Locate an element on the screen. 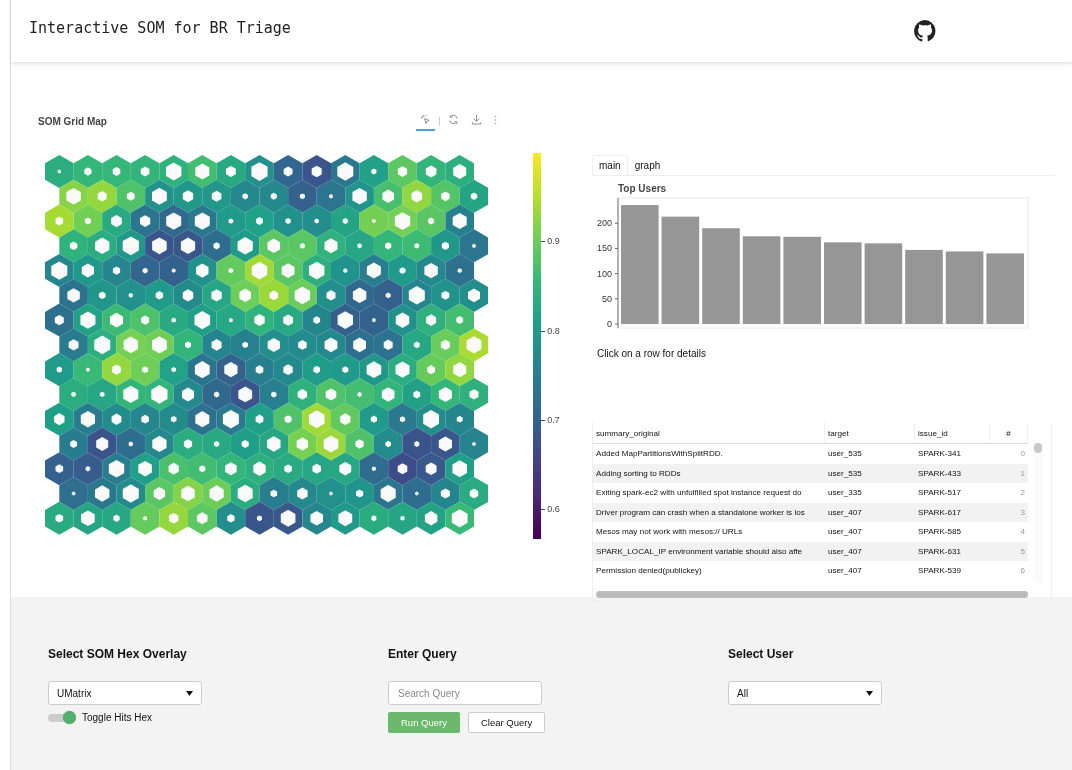 Image resolution: width=1072 pixels, height=770 pixels. row-index: 3 is located at coordinates (1022, 512).